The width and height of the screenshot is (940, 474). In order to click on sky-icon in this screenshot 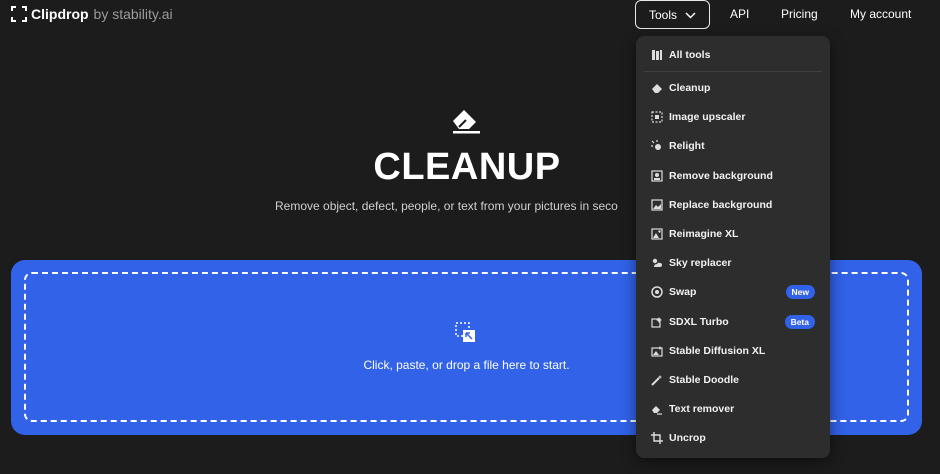, I will do `click(656, 263)`.